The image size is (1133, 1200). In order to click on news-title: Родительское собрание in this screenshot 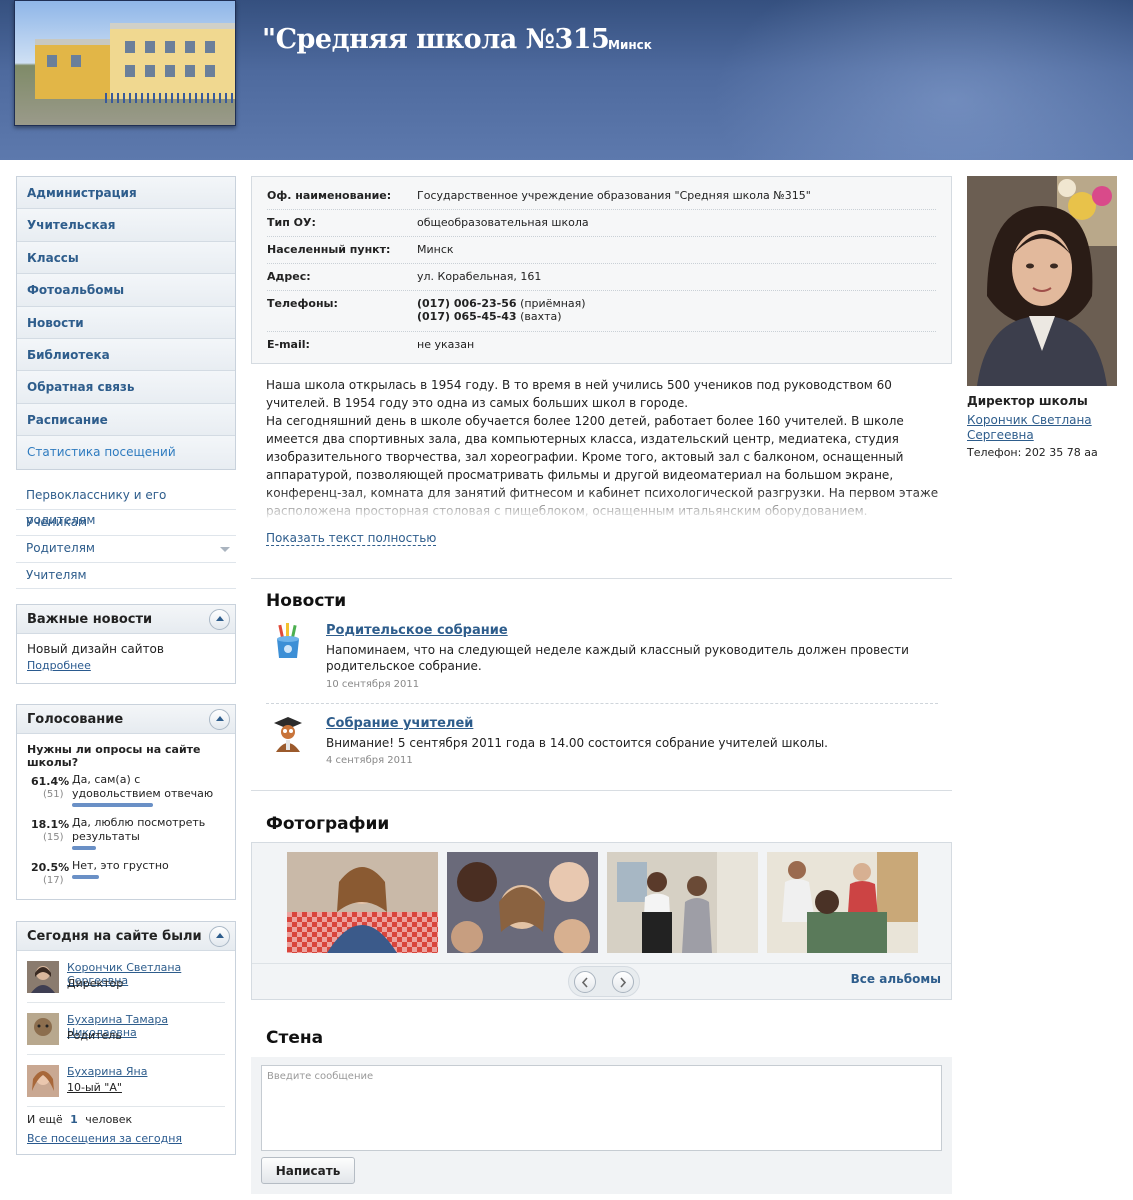, I will do `click(417, 630)`.